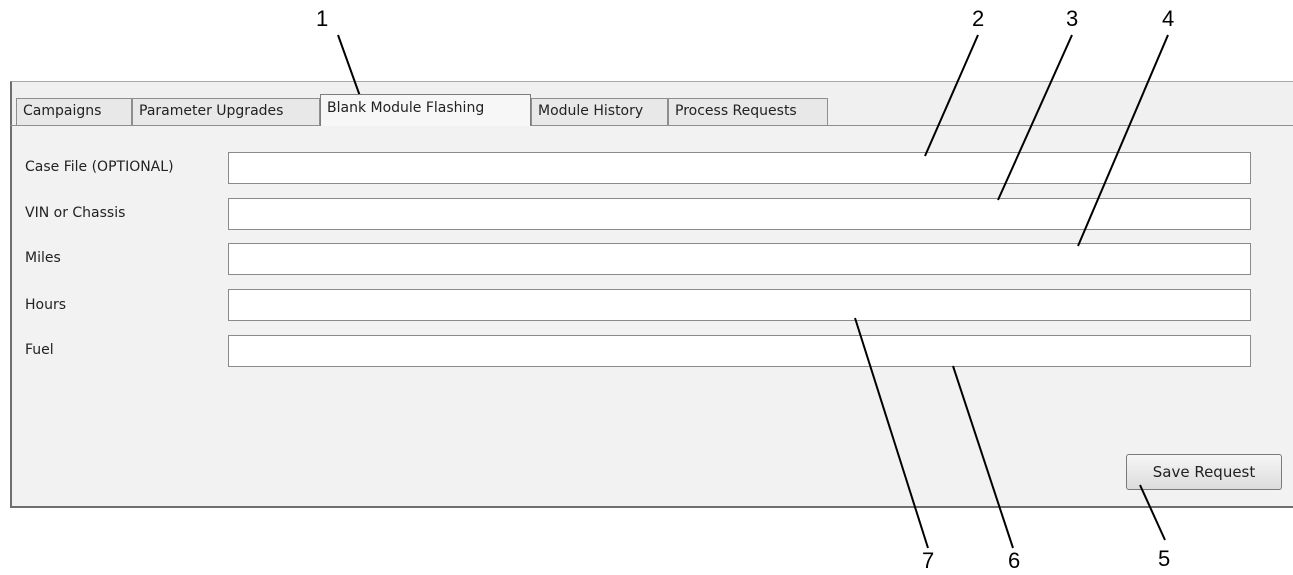 Image resolution: width=1293 pixels, height=575 pixels. Describe the element at coordinates (1014, 560) in the screenshot. I see `callout-6: 6` at that location.